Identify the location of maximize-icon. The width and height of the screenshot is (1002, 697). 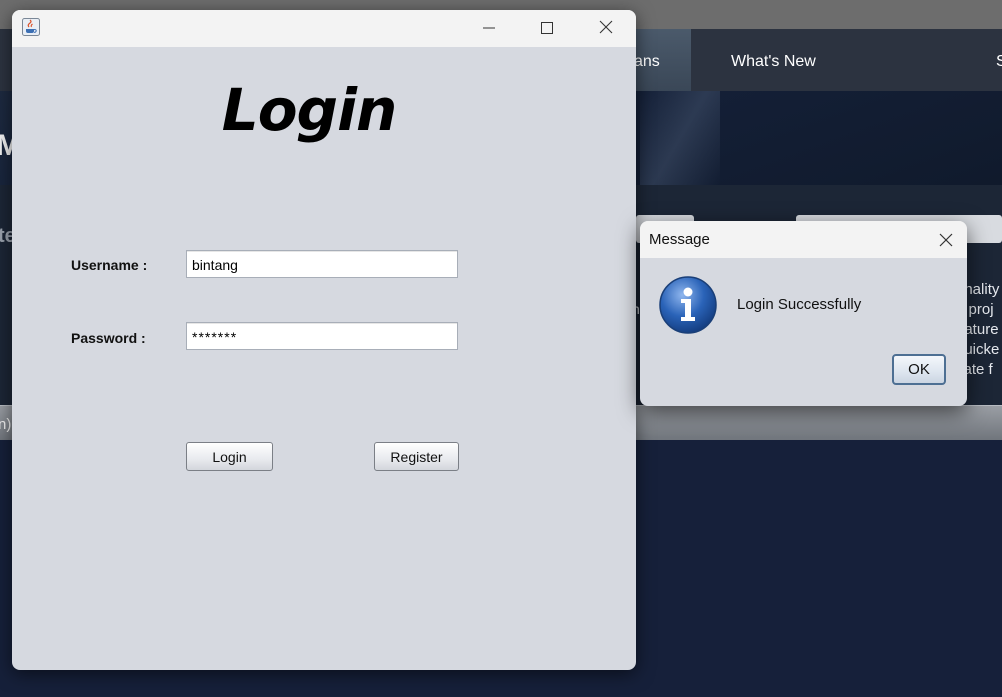
(547, 28).